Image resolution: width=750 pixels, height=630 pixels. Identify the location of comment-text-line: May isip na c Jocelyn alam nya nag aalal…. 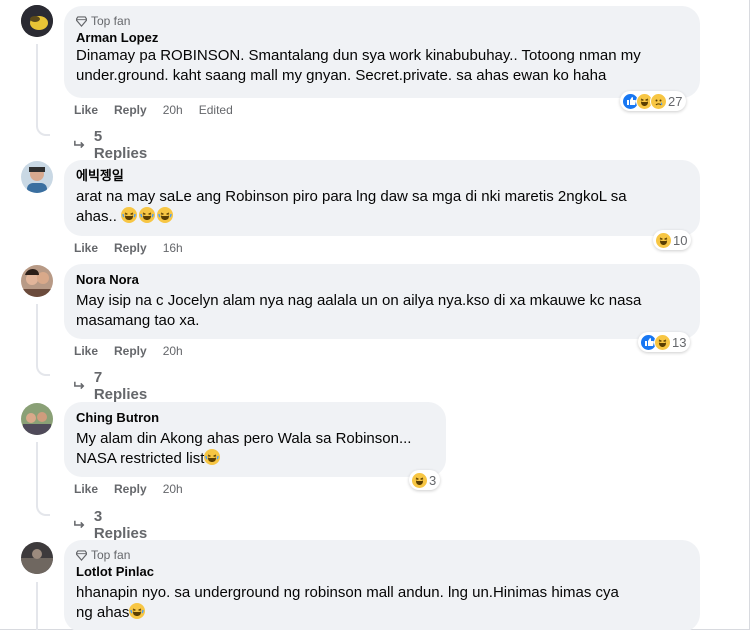
(359, 300).